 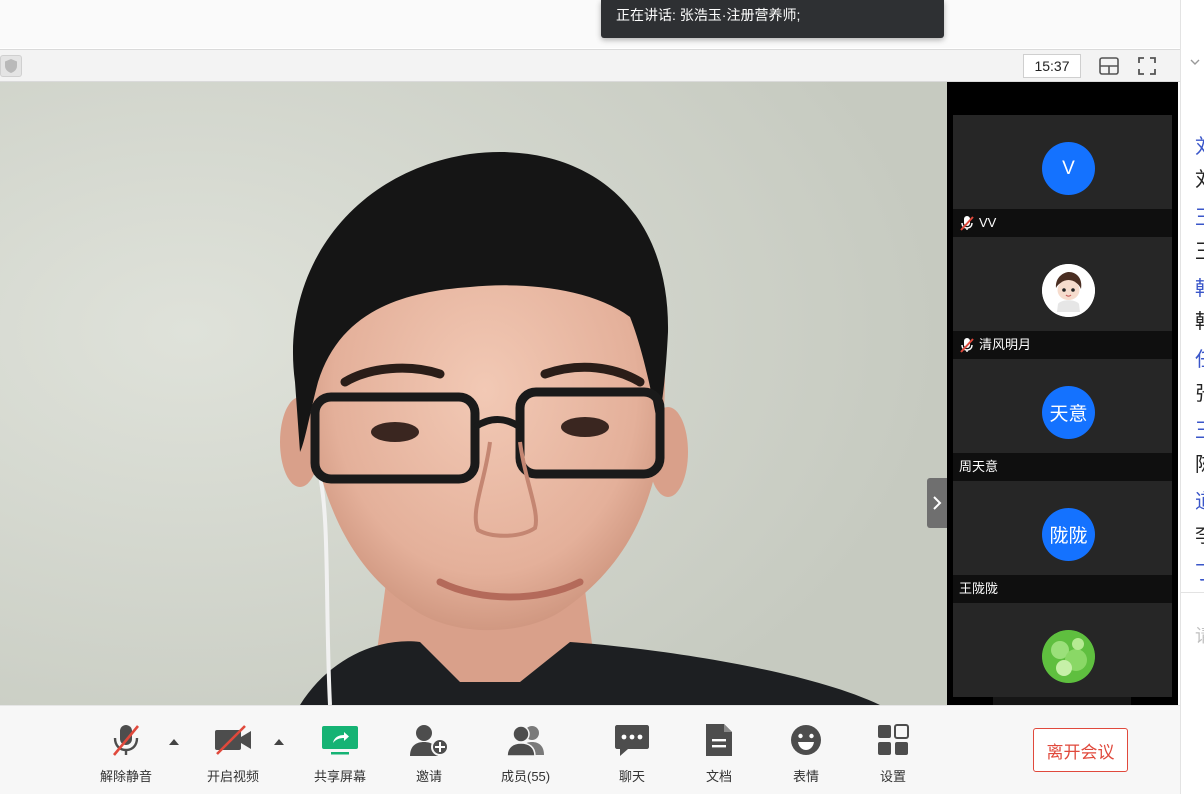 What do you see at coordinates (1192, 397) in the screenshot?
I see `chat-sidebar-edge: 刘 刘 王 王 韩 韩 任 张 王 陈 道 李 丁 请` at bounding box center [1192, 397].